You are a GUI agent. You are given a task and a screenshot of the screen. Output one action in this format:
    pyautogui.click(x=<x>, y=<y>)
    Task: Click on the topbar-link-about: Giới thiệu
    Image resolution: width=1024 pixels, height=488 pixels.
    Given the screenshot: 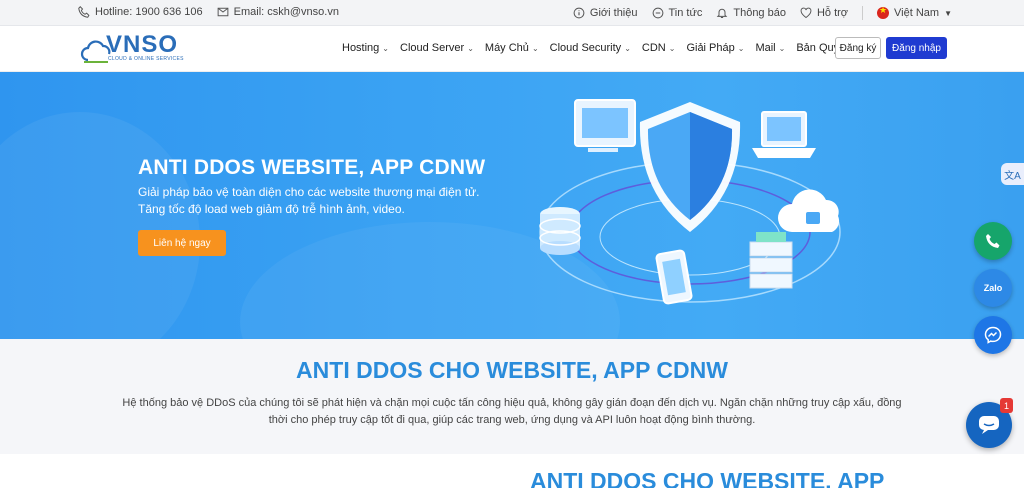 What is the action you would take?
    pyautogui.click(x=605, y=13)
    